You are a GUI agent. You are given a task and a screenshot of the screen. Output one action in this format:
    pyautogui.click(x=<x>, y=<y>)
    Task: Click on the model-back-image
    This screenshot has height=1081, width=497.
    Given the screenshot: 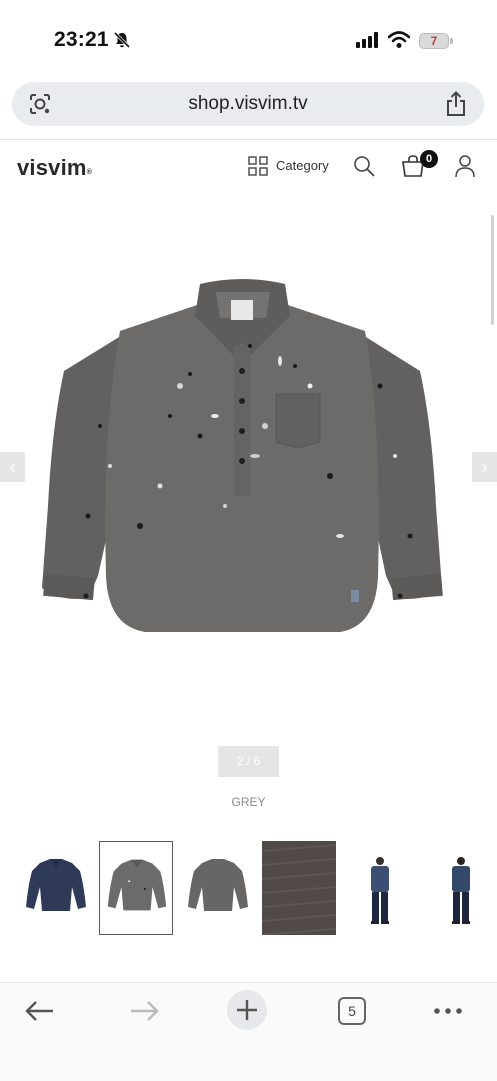 What is the action you would take?
    pyautogui.click(x=461, y=890)
    